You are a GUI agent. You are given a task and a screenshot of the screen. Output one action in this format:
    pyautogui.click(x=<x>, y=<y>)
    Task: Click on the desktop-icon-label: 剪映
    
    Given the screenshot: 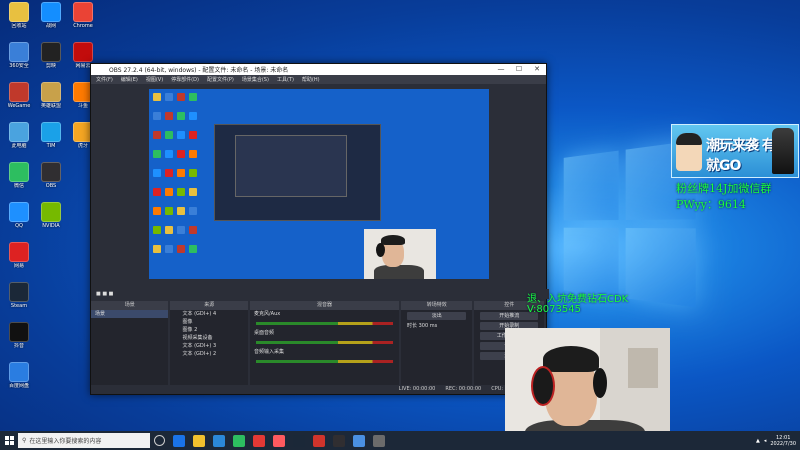 What is the action you would take?
    pyautogui.click(x=50, y=66)
    